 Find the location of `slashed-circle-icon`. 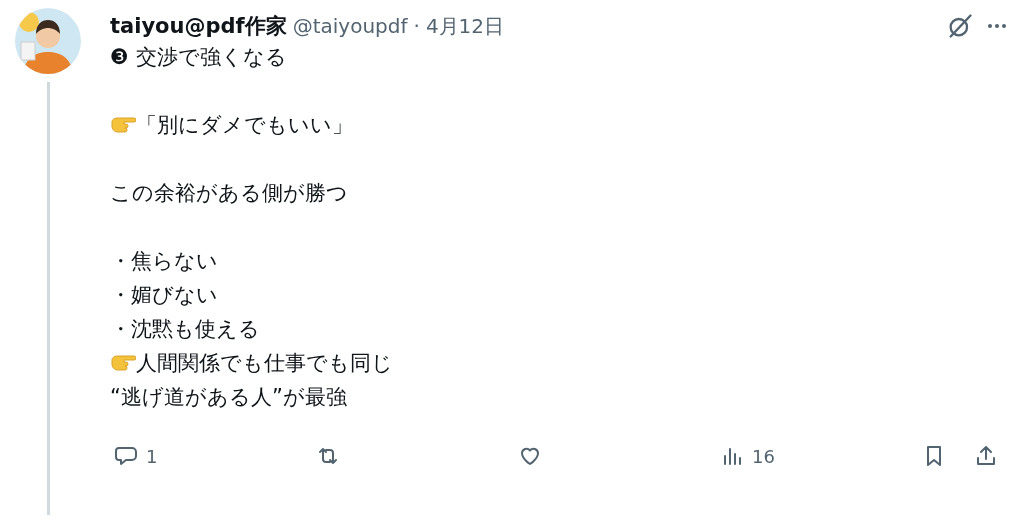

slashed-circle-icon is located at coordinates (960, 26).